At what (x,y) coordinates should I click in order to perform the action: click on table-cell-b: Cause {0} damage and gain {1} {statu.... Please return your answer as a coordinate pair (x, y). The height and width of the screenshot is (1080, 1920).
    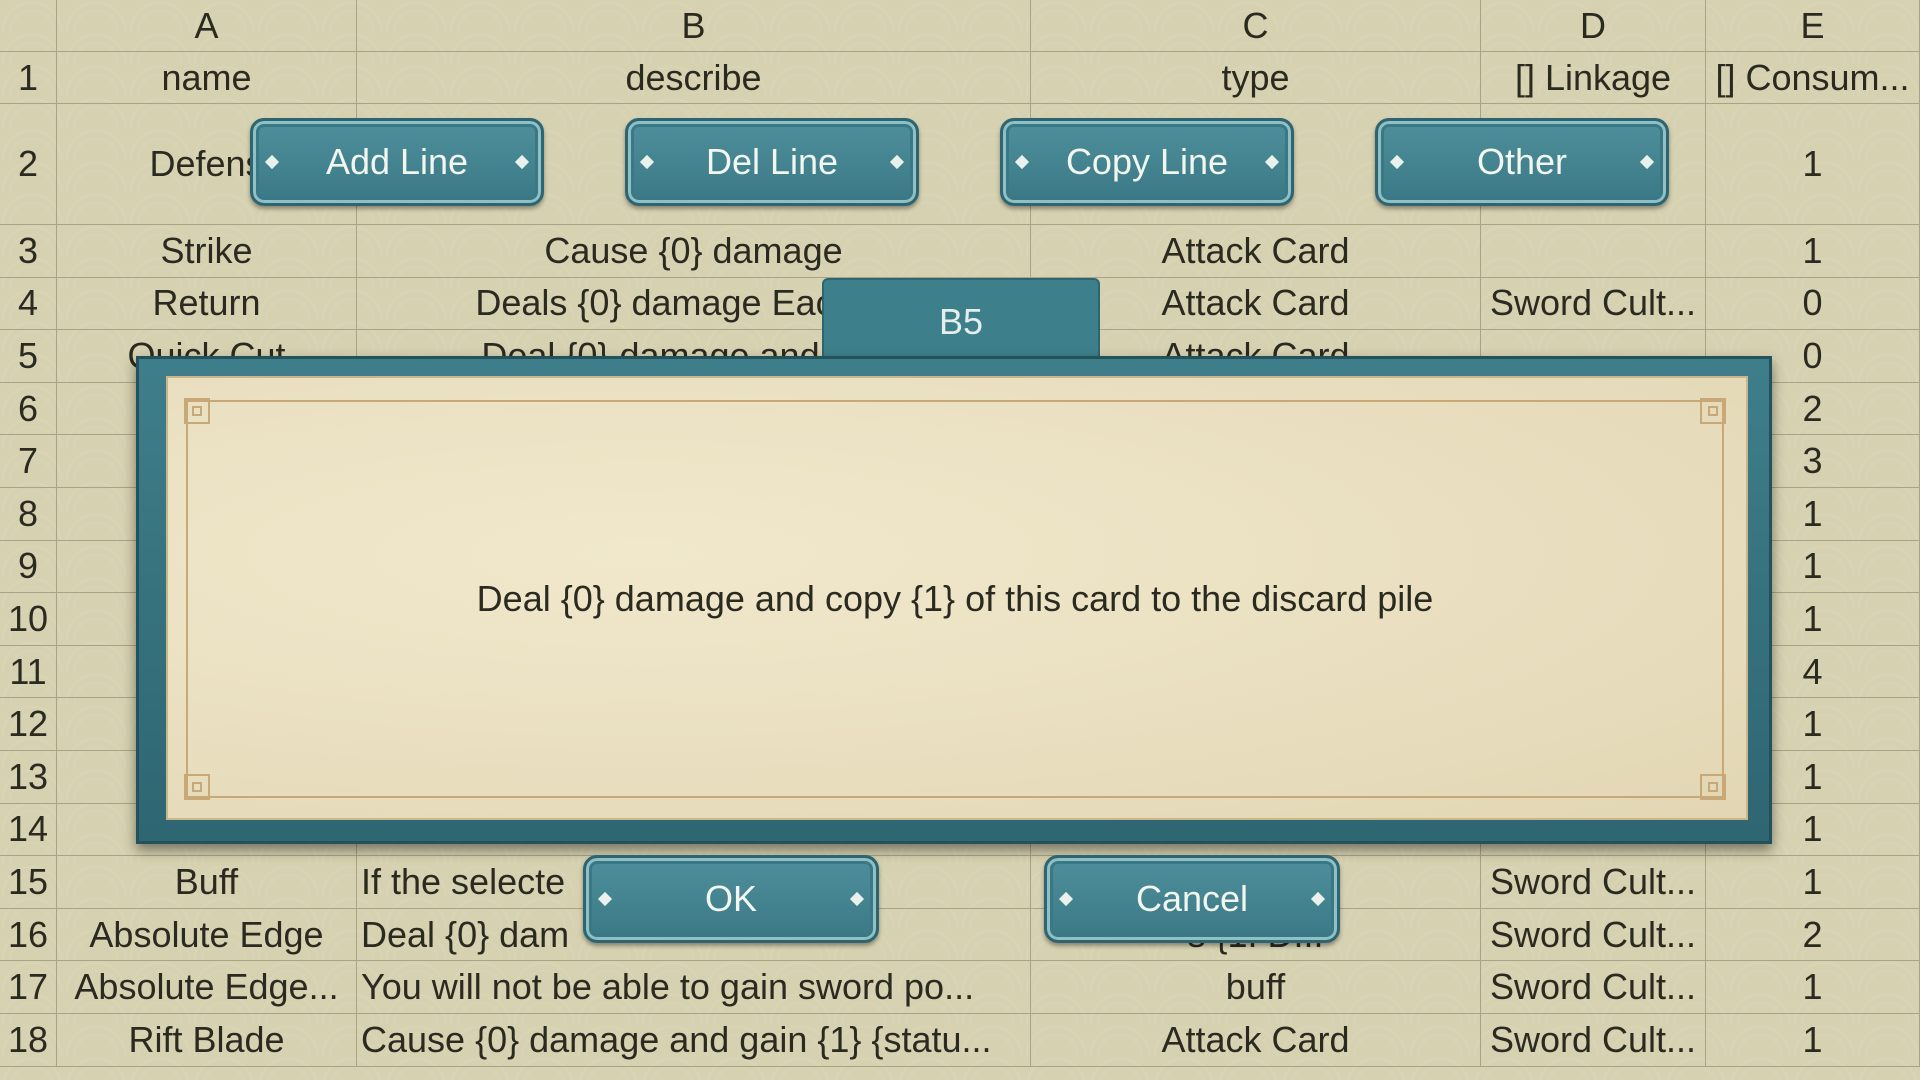
    Looking at the image, I should click on (694, 1040).